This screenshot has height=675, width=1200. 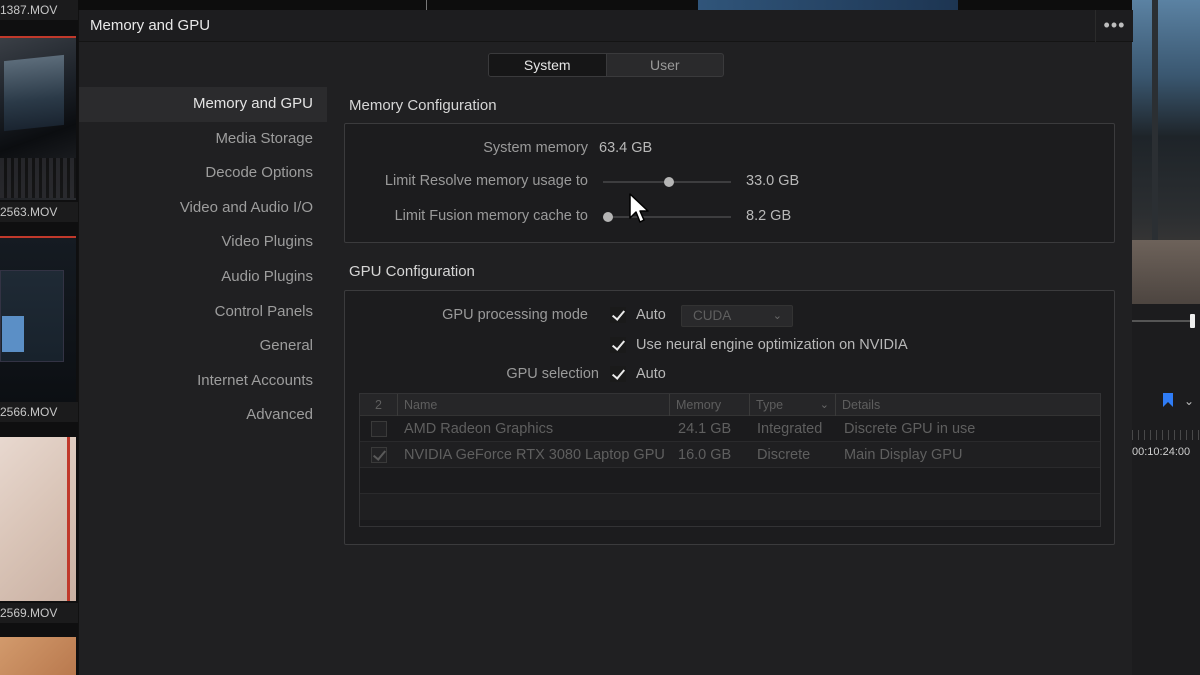 I want to click on fusion-limit-value: 8.2 GB, so click(x=769, y=216).